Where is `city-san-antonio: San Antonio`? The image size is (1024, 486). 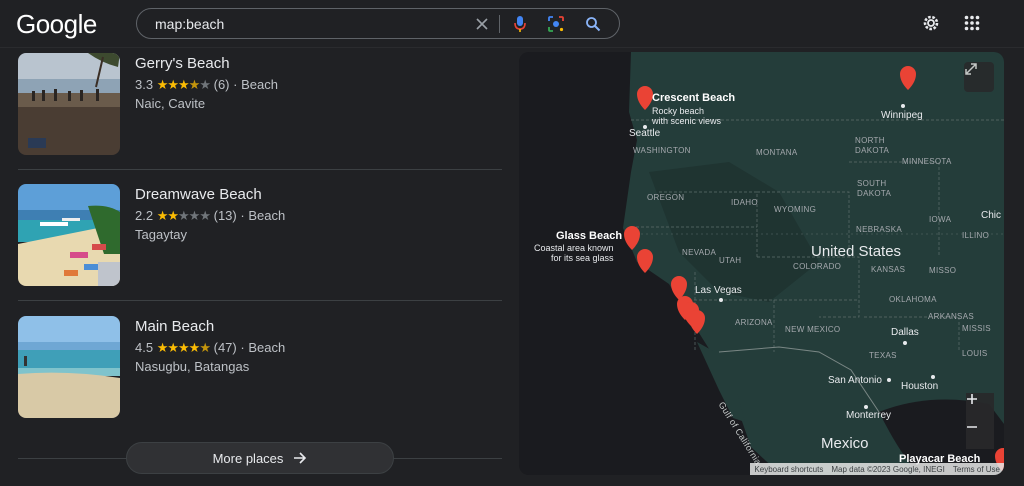
city-san-antonio: San Antonio is located at coordinates (855, 380).